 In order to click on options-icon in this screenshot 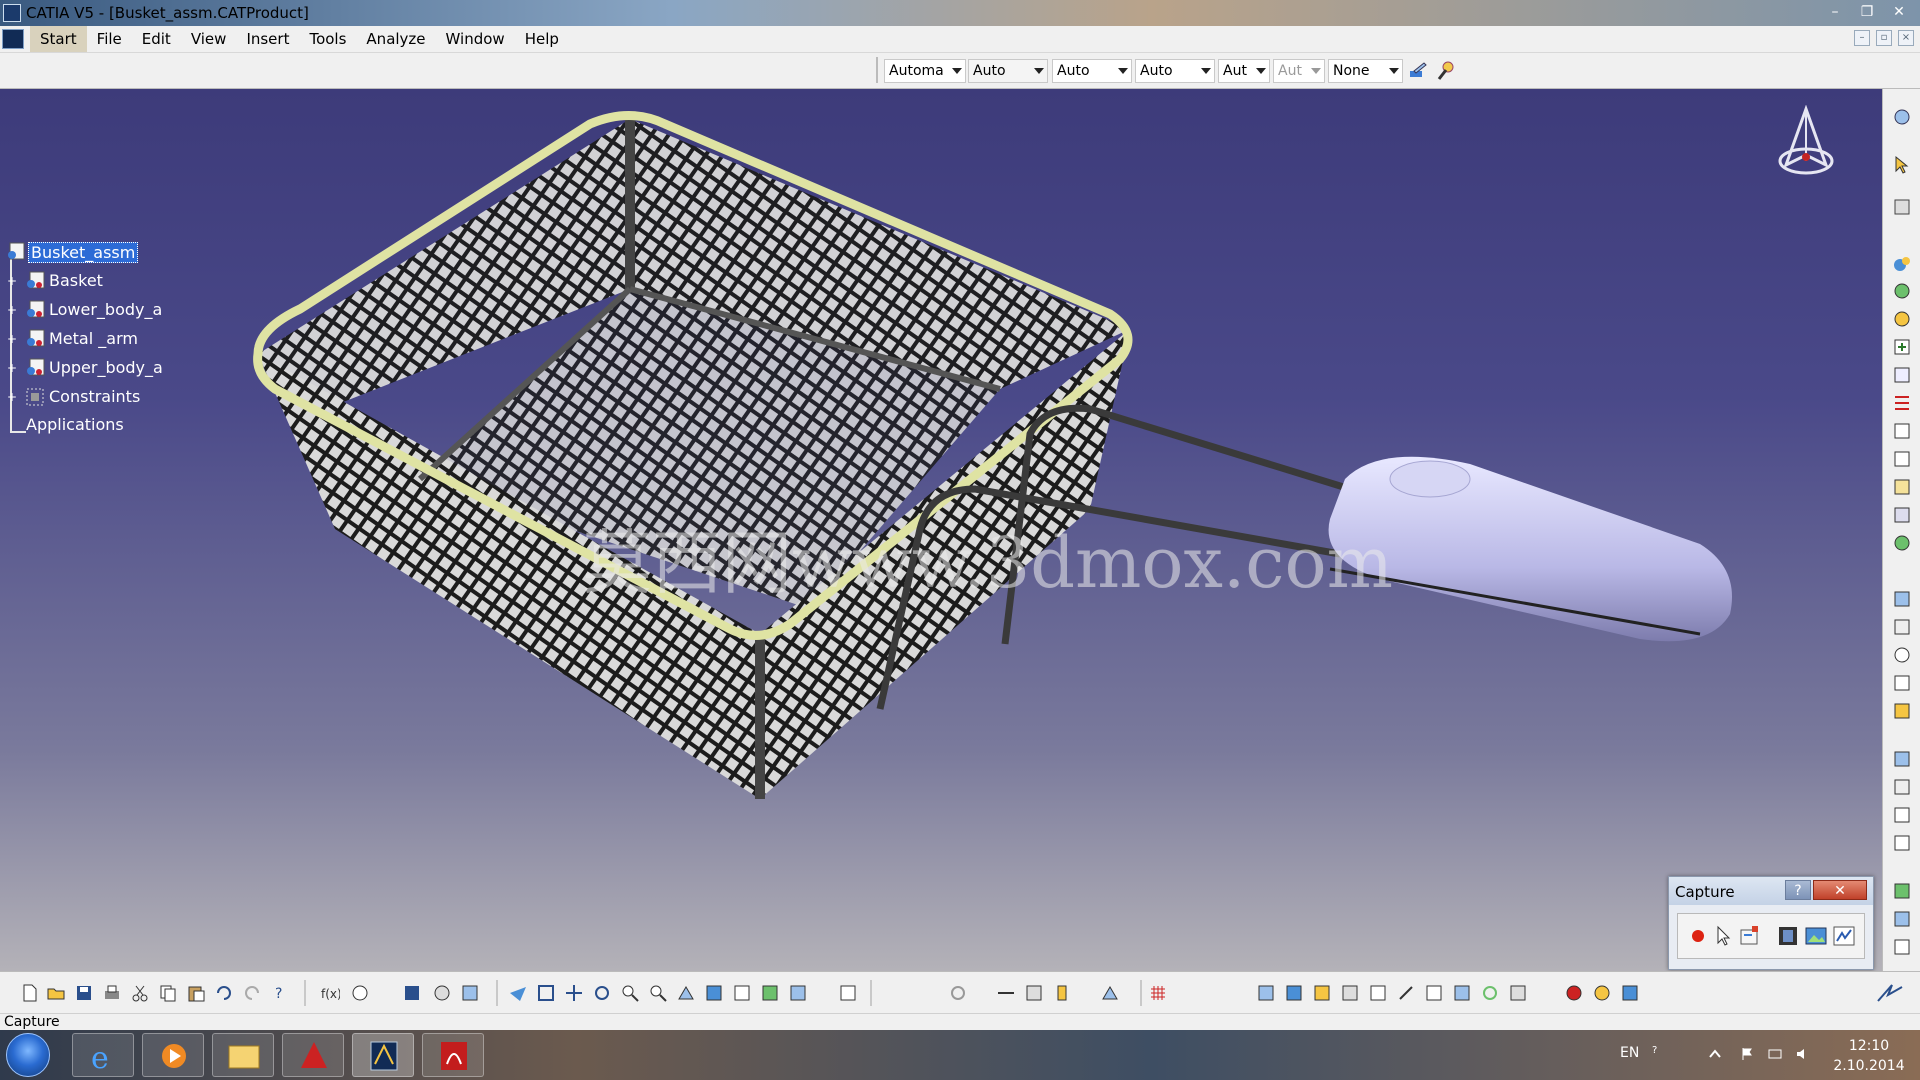, I will do `click(1844, 936)`.